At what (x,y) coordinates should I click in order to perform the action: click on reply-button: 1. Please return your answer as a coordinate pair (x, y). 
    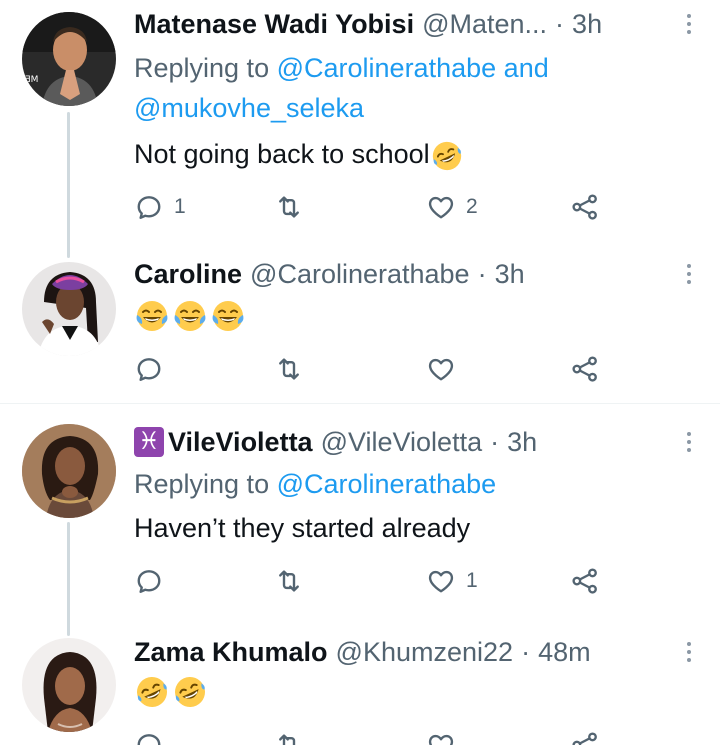
    Looking at the image, I should click on (160, 207).